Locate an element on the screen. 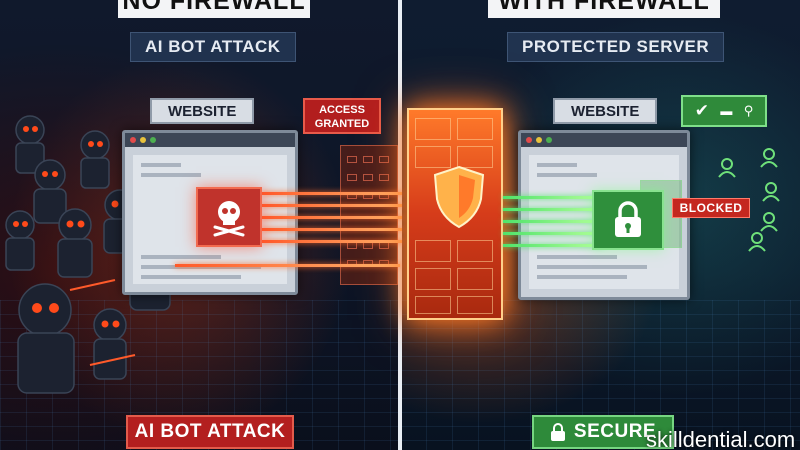 This screenshot has height=450, width=800. skull-icon is located at coordinates (229, 219).